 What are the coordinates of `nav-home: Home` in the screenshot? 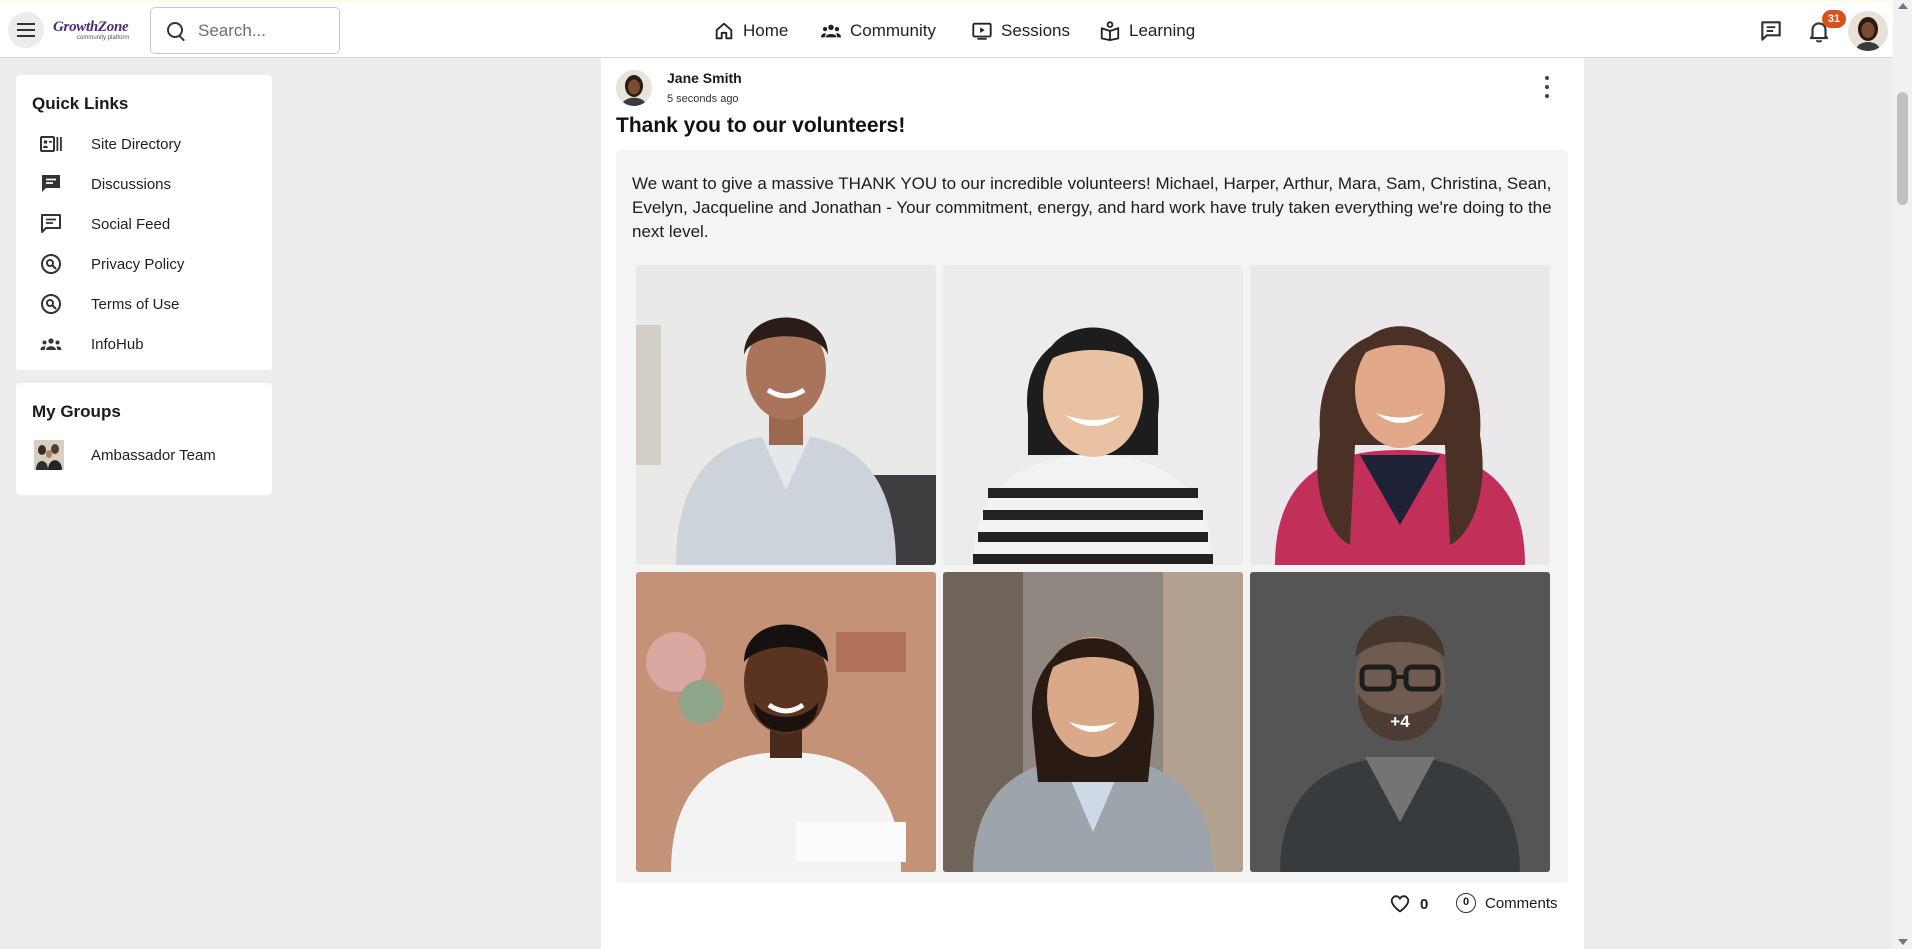 It's located at (750, 31).